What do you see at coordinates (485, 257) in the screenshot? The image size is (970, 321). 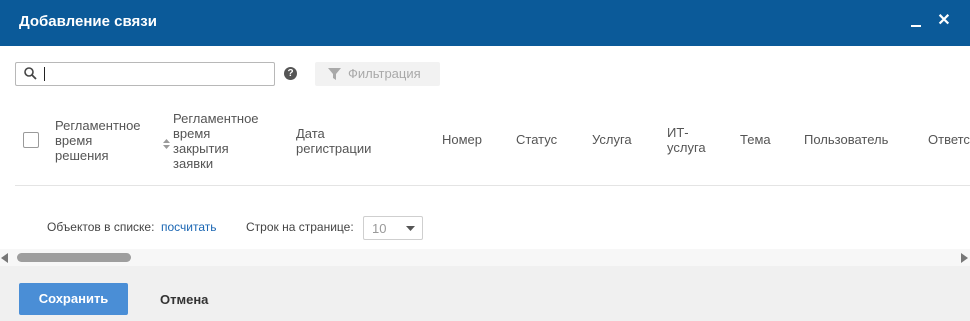 I see `horizontal-scrollbar` at bounding box center [485, 257].